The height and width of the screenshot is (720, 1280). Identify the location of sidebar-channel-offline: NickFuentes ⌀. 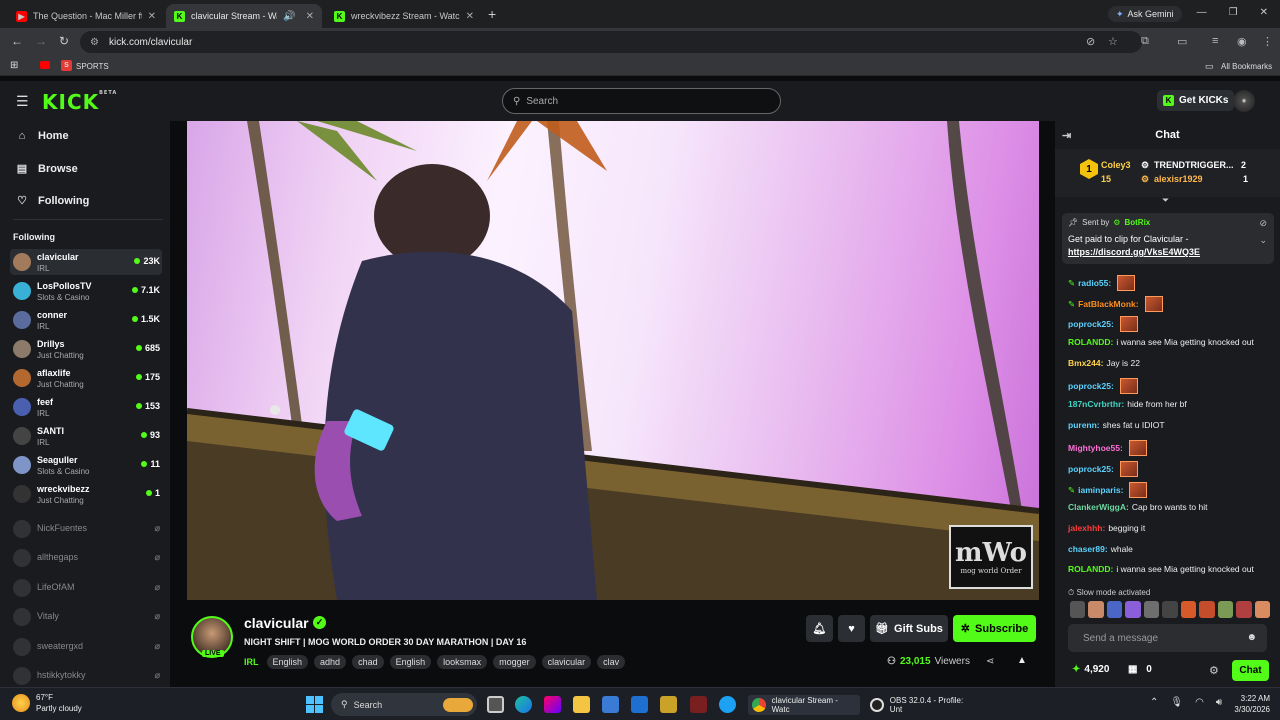
(86, 529).